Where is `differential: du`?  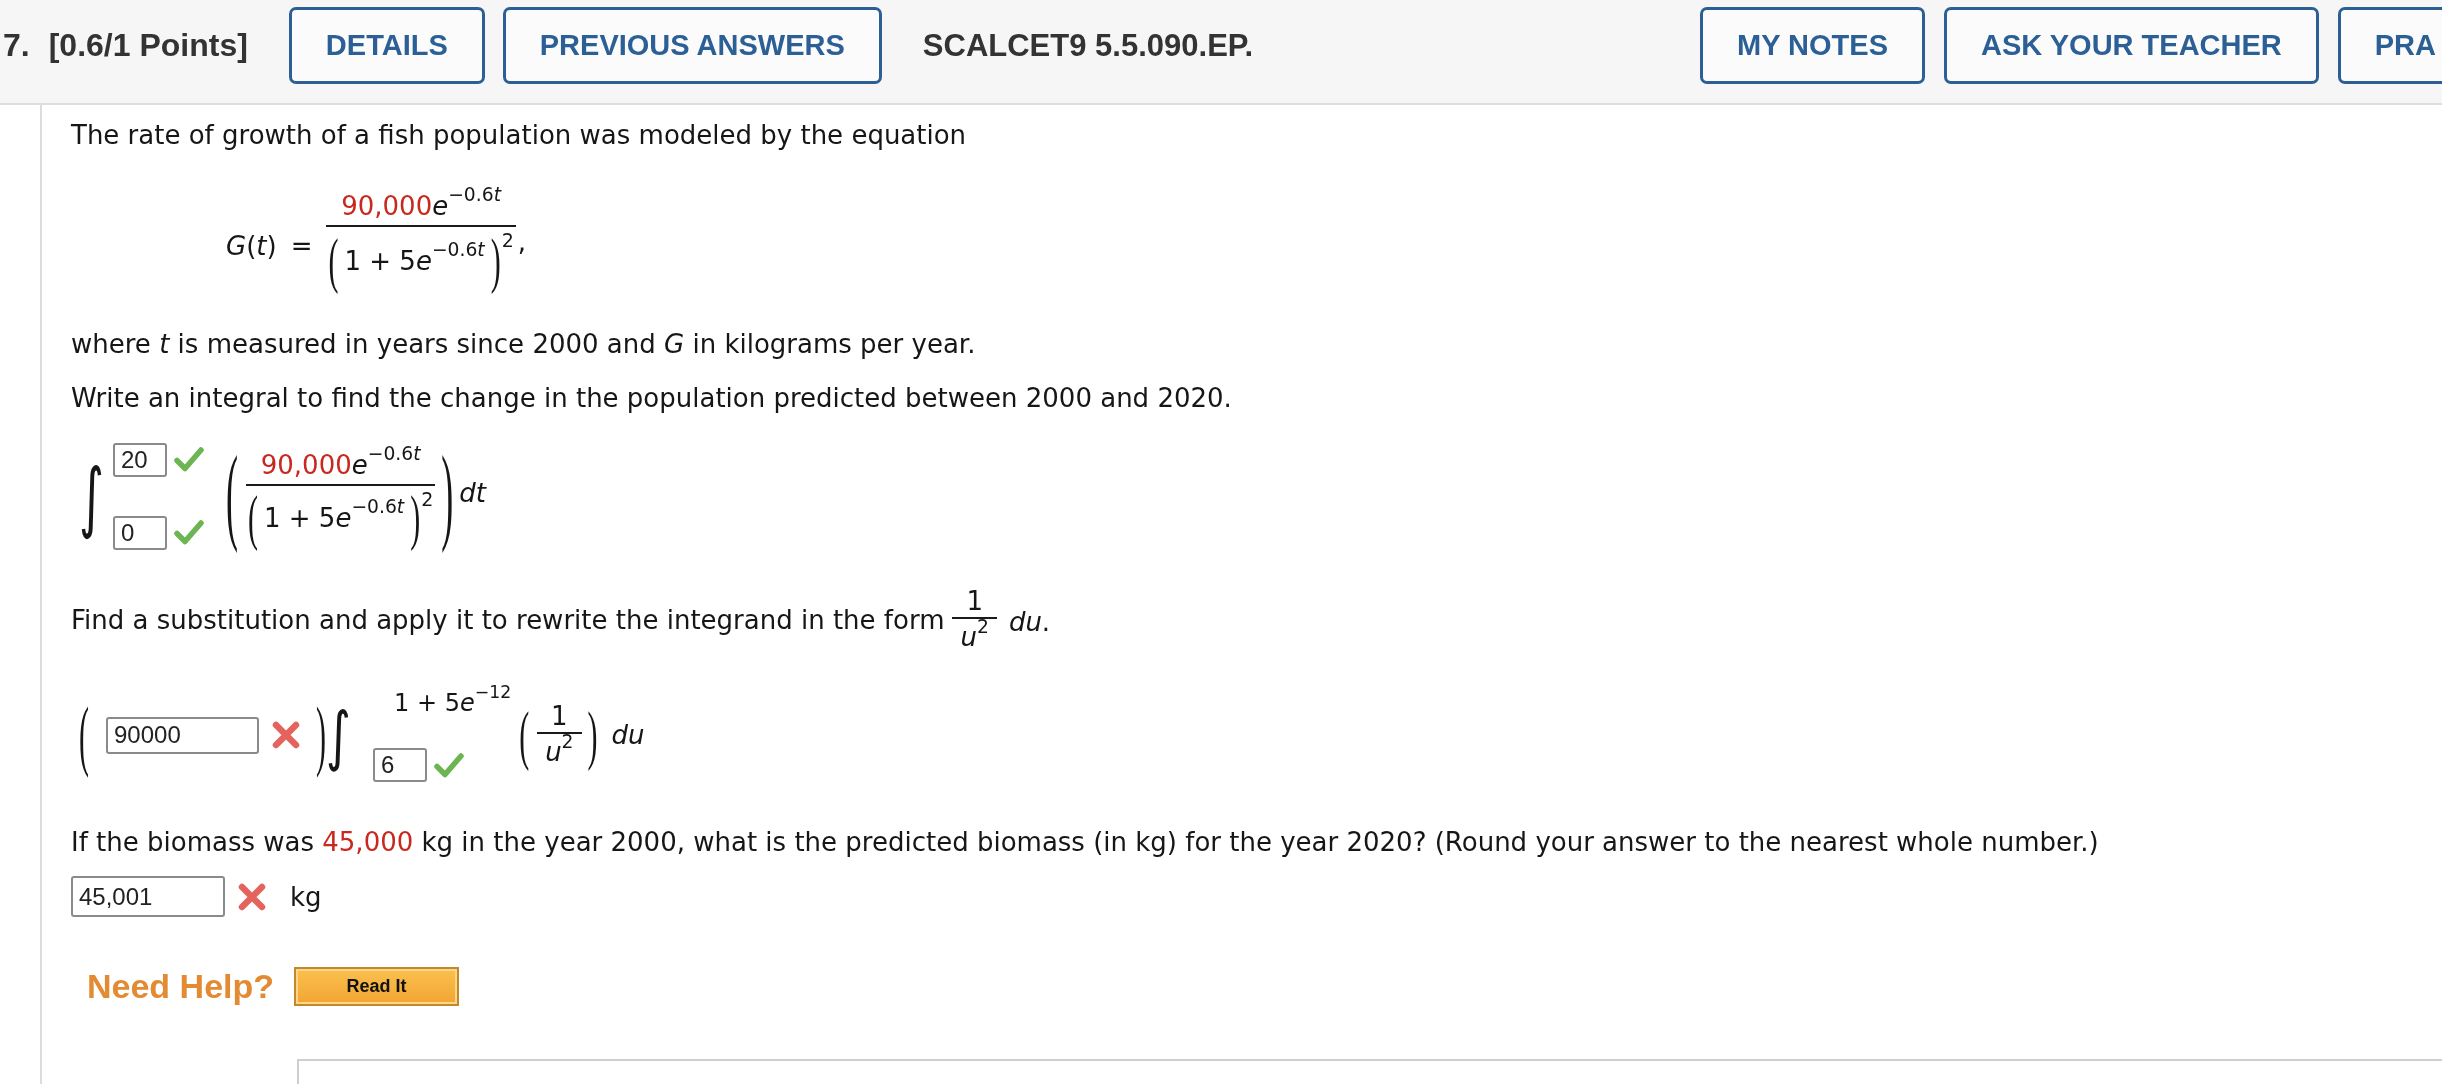
differential: du is located at coordinates (628, 735).